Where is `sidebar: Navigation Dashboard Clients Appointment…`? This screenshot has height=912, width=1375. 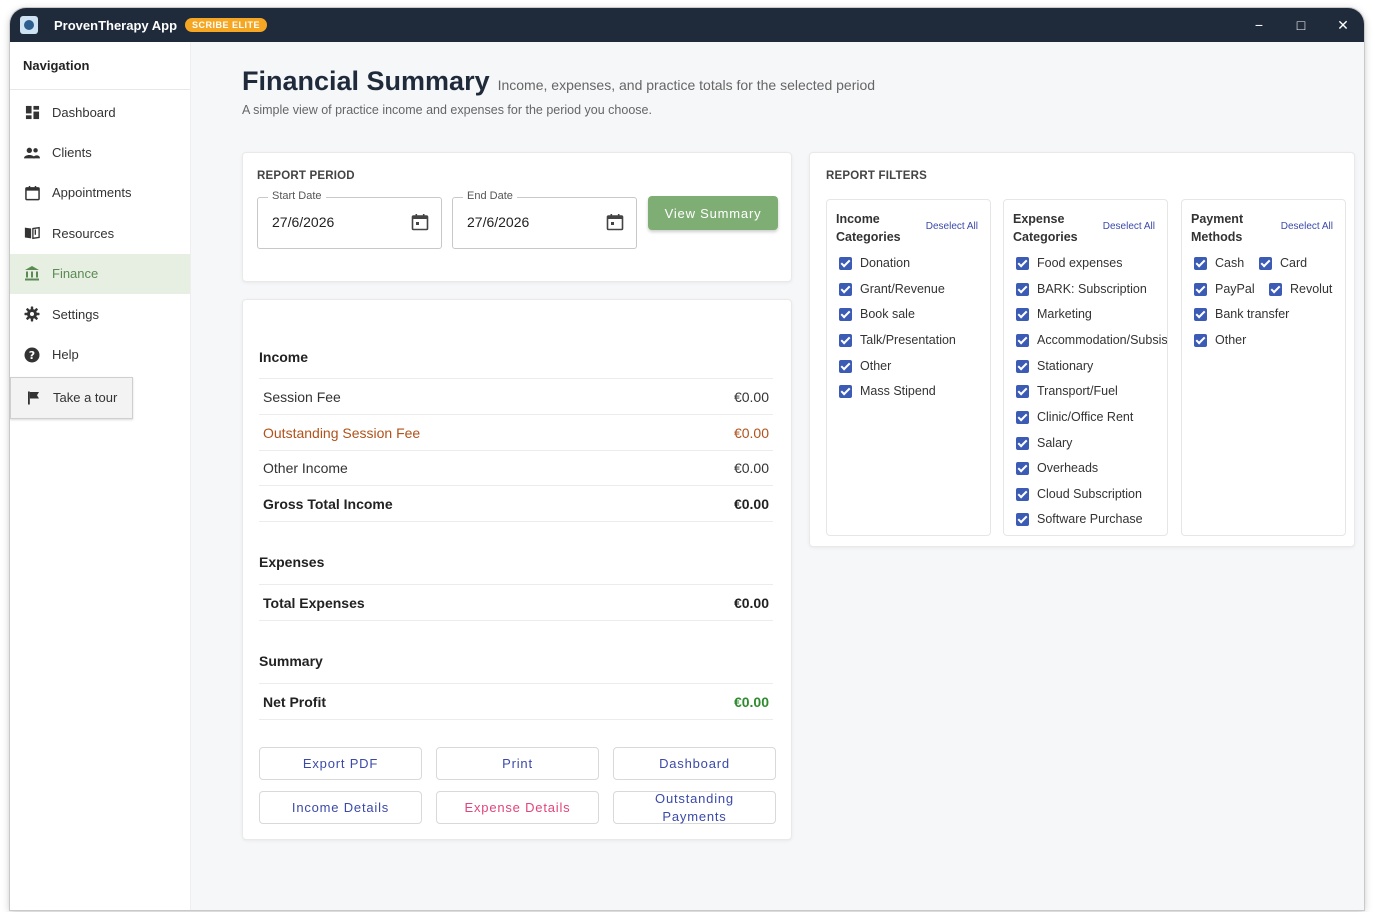 sidebar: Navigation Dashboard Clients Appointment… is located at coordinates (100, 476).